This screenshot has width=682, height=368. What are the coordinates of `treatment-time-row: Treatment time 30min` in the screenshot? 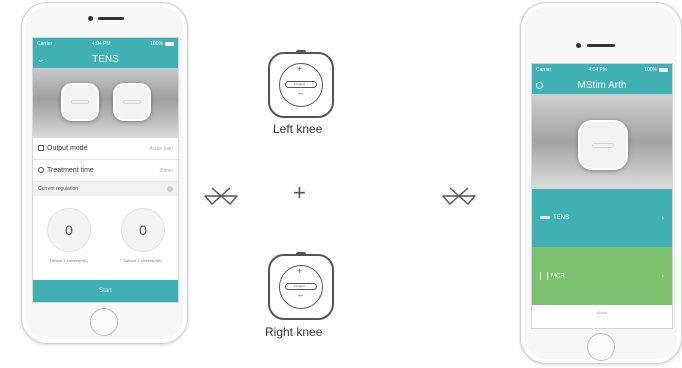 It's located at (105, 171).